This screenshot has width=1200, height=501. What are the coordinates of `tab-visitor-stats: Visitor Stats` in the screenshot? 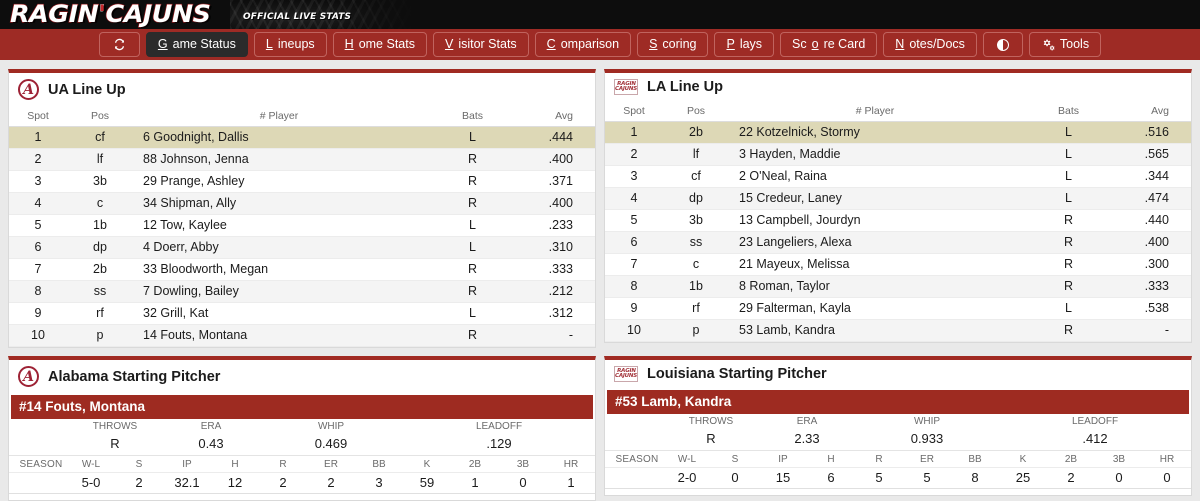 It's located at (480, 44).